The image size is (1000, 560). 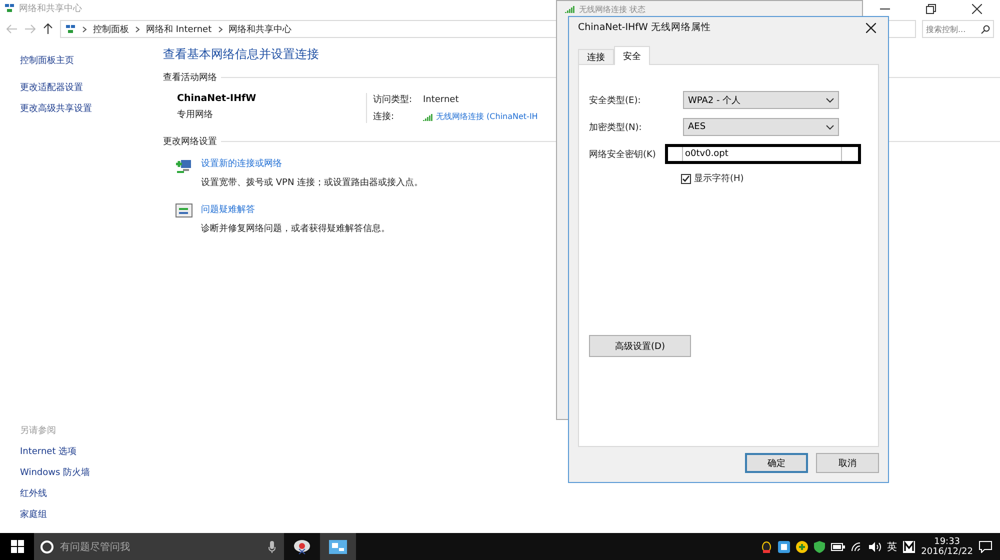 What do you see at coordinates (892, 547) in the screenshot?
I see `input-language: 英` at bounding box center [892, 547].